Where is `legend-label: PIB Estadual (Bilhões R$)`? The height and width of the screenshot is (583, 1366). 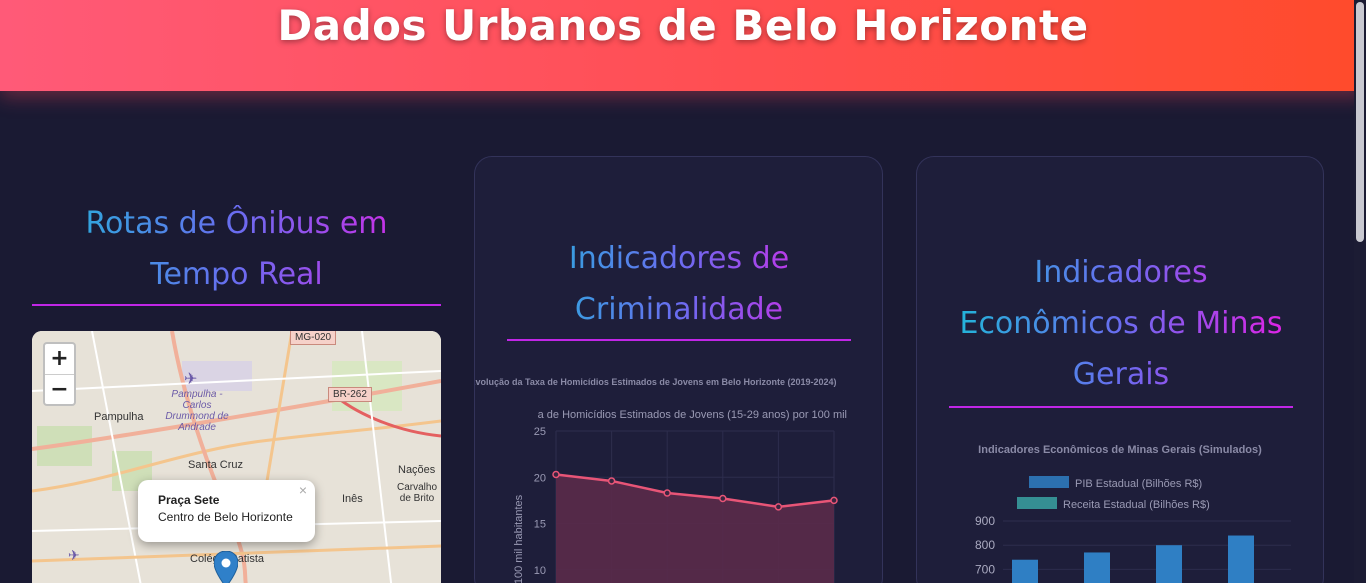
legend-label: PIB Estadual (Bilhões R$) is located at coordinates (1138, 484).